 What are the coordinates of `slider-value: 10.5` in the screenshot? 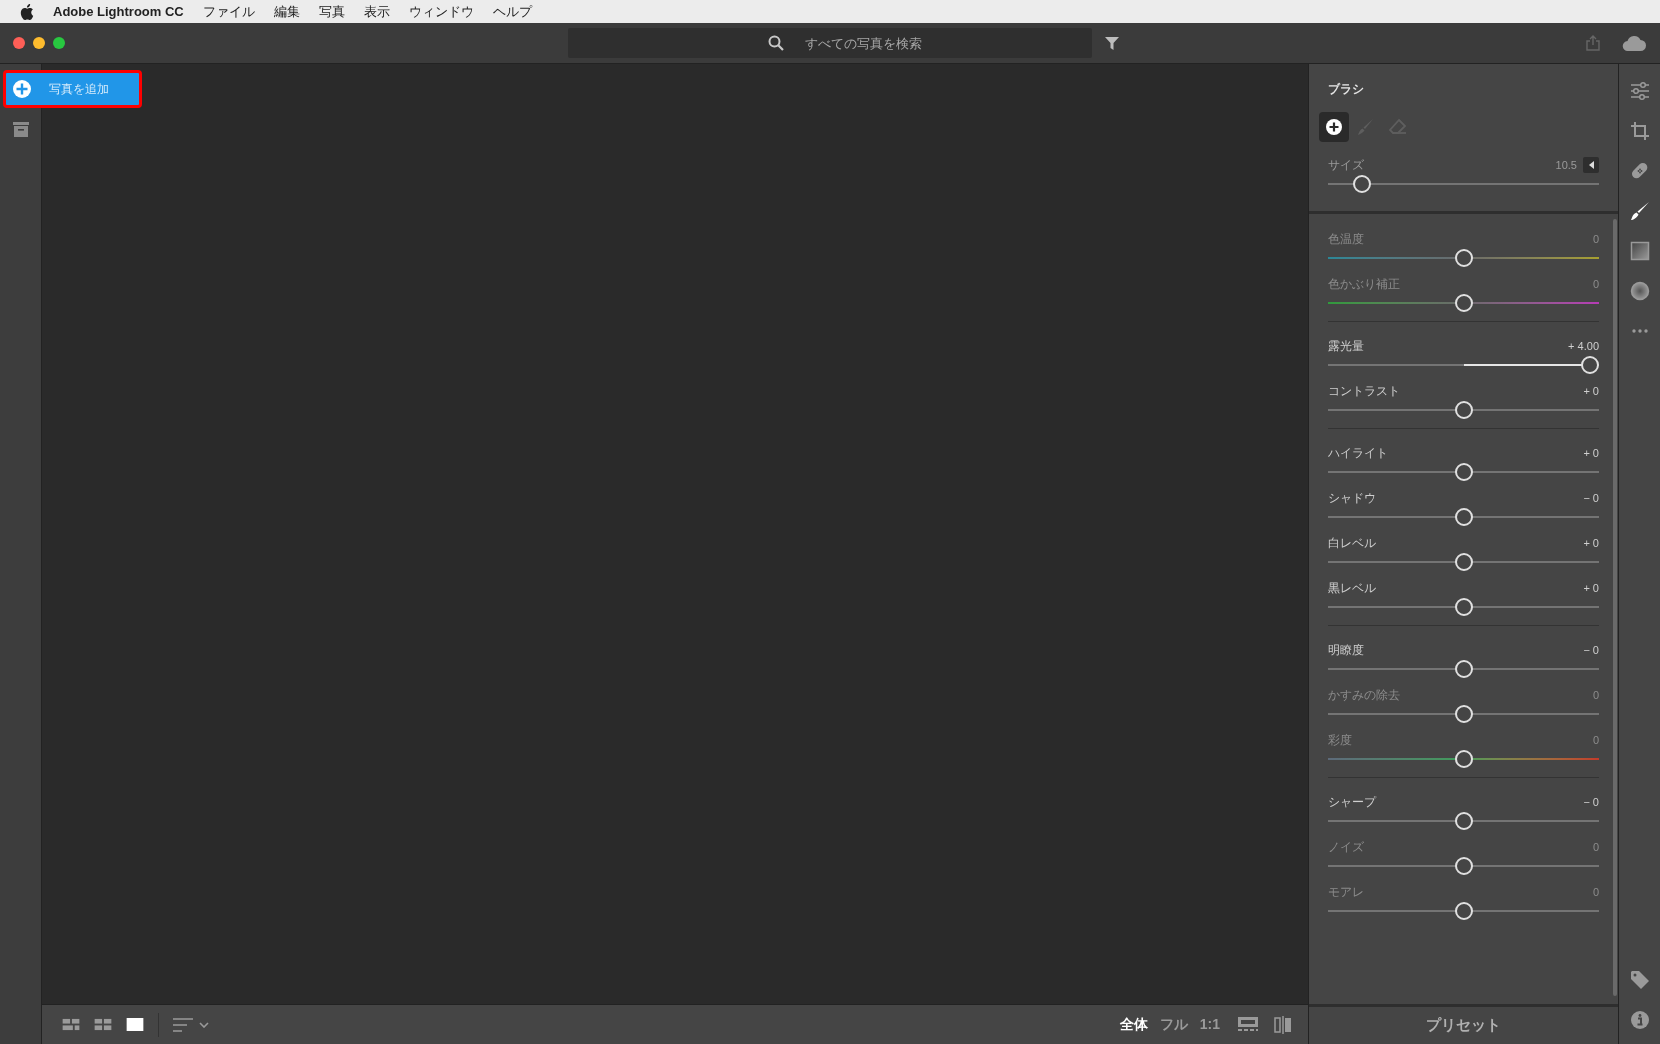 It's located at (1566, 165).